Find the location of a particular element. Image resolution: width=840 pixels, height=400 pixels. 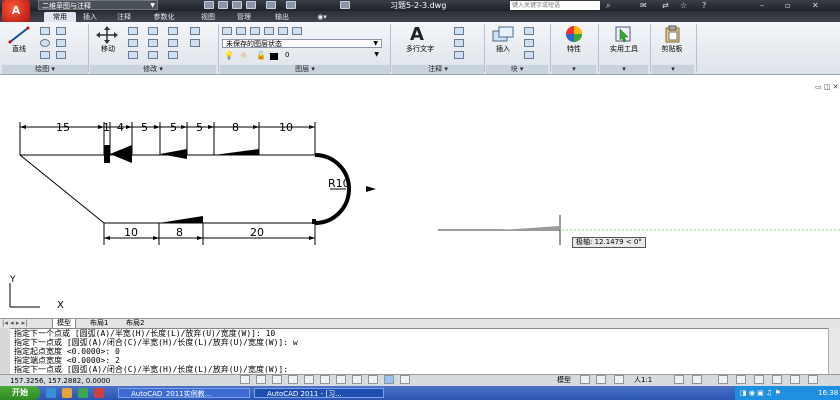

lock-ui-icon is located at coordinates (741, 379).